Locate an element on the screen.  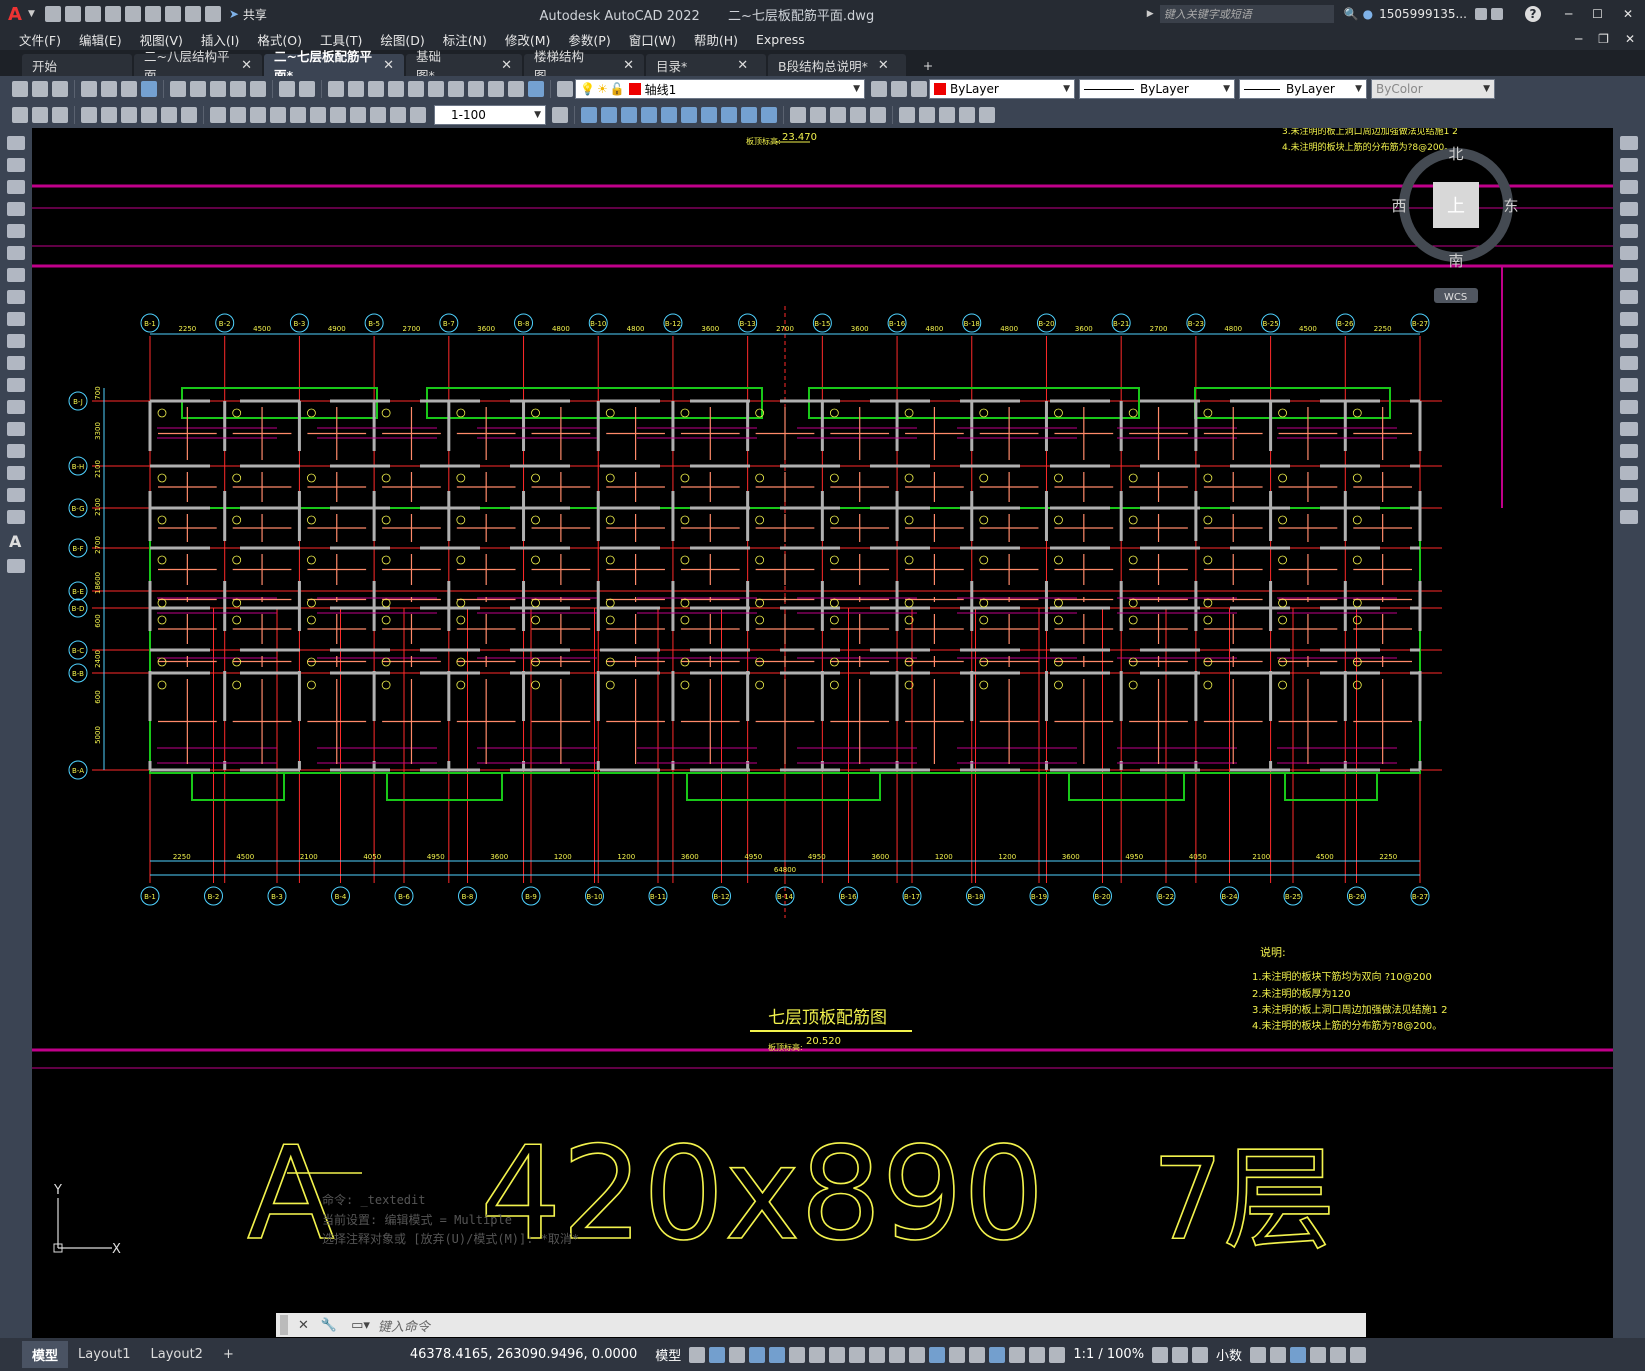
osnap-icon is located at coordinates (857, 1354).